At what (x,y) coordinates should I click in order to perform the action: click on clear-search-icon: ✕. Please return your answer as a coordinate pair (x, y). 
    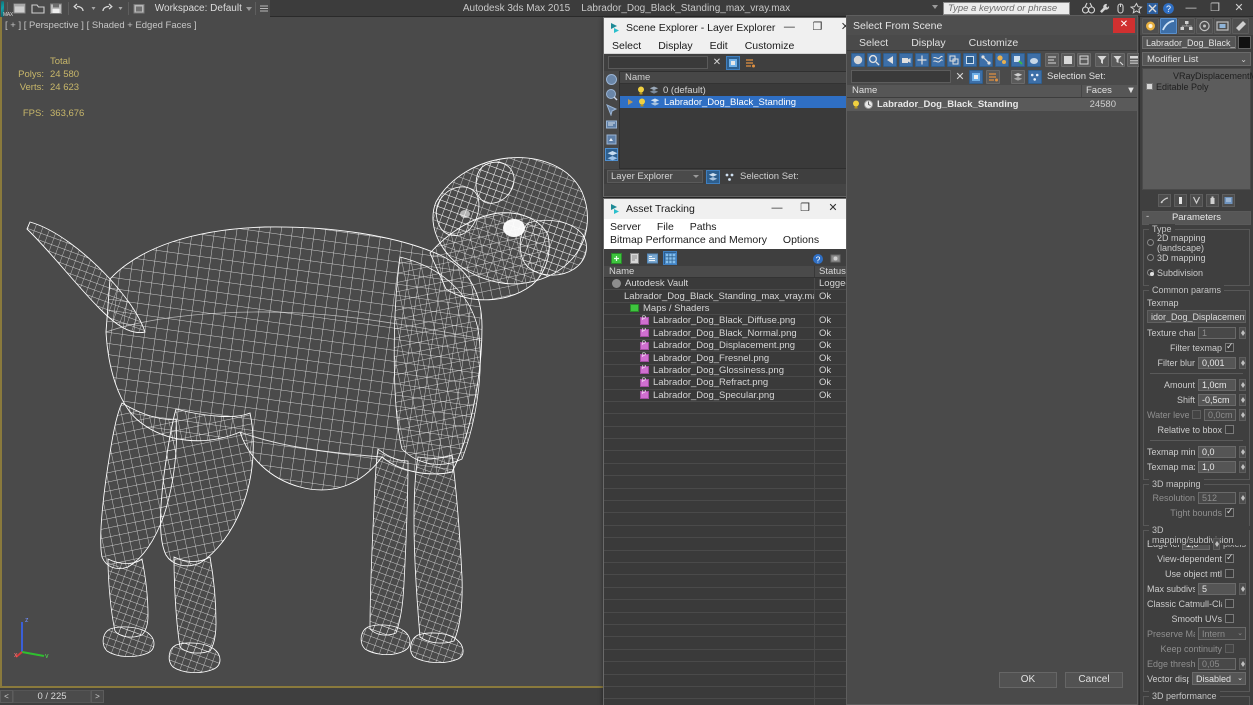
    Looking at the image, I should click on (960, 76).